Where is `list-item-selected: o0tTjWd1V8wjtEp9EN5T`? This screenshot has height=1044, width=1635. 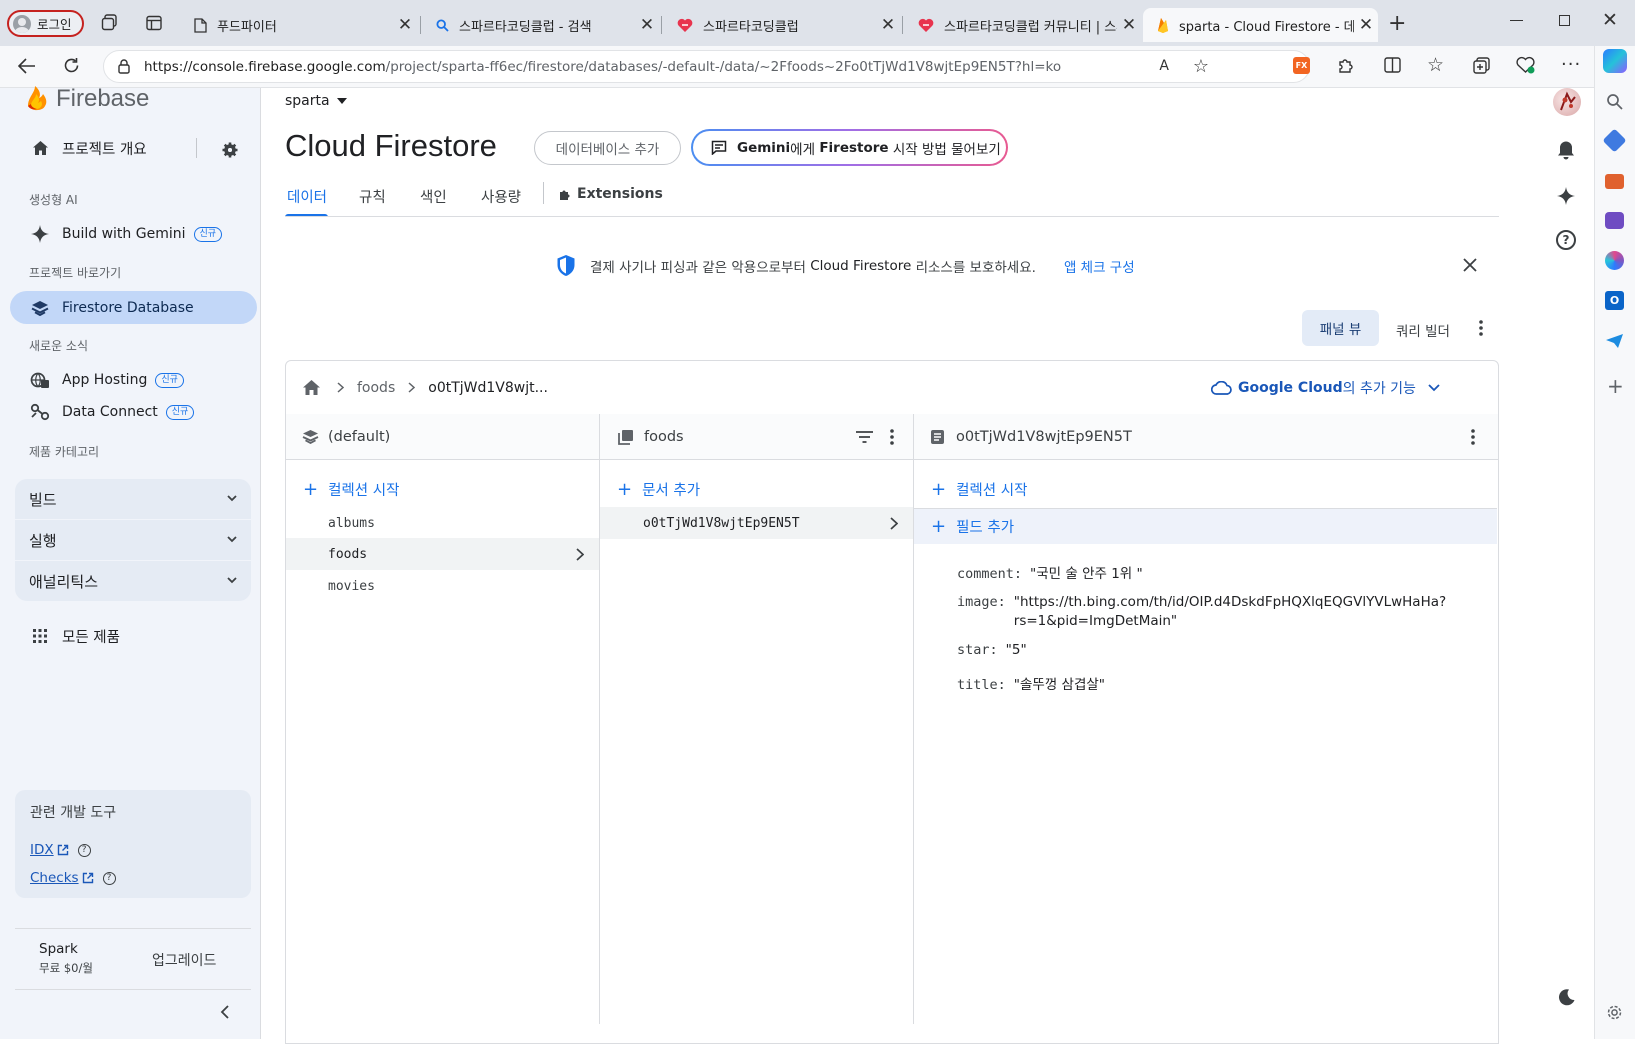 list-item-selected: o0tTjWd1V8wjtEp9EN5T is located at coordinates (756, 523).